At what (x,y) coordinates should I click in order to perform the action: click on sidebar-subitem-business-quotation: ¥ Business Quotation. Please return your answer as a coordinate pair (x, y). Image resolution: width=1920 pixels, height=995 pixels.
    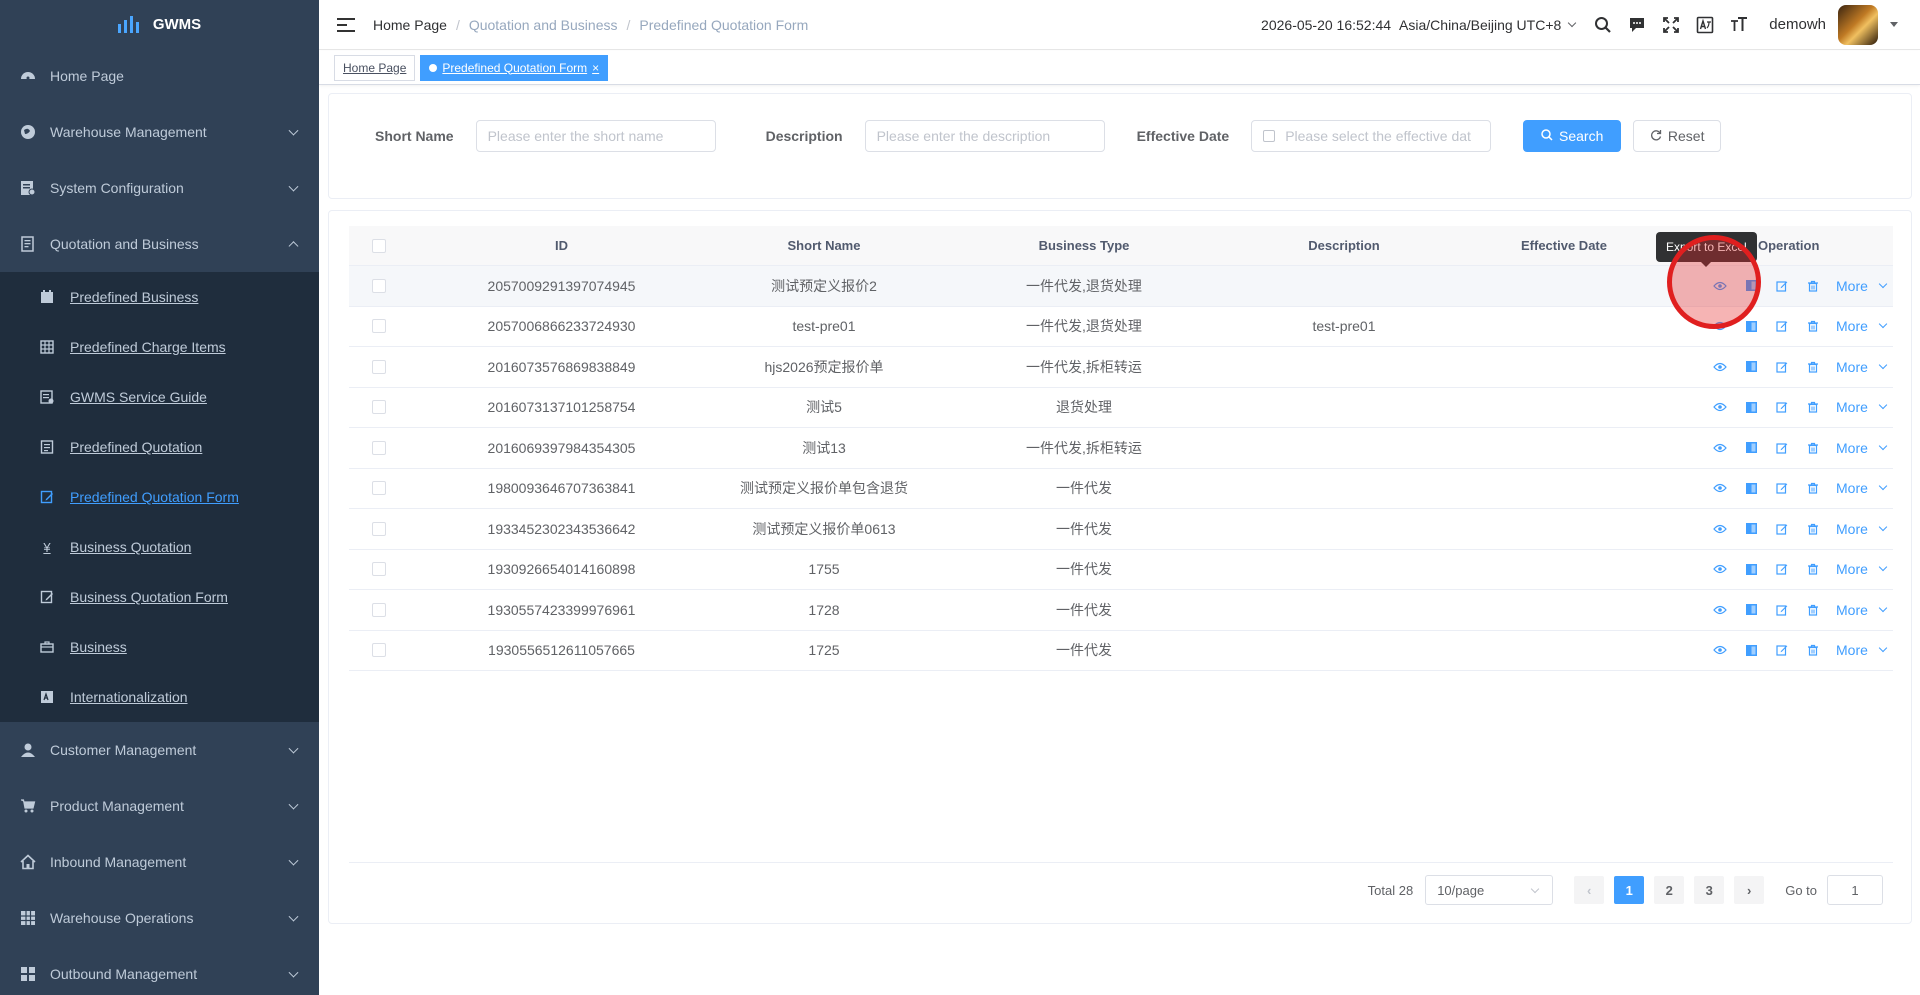
    Looking at the image, I should click on (159, 547).